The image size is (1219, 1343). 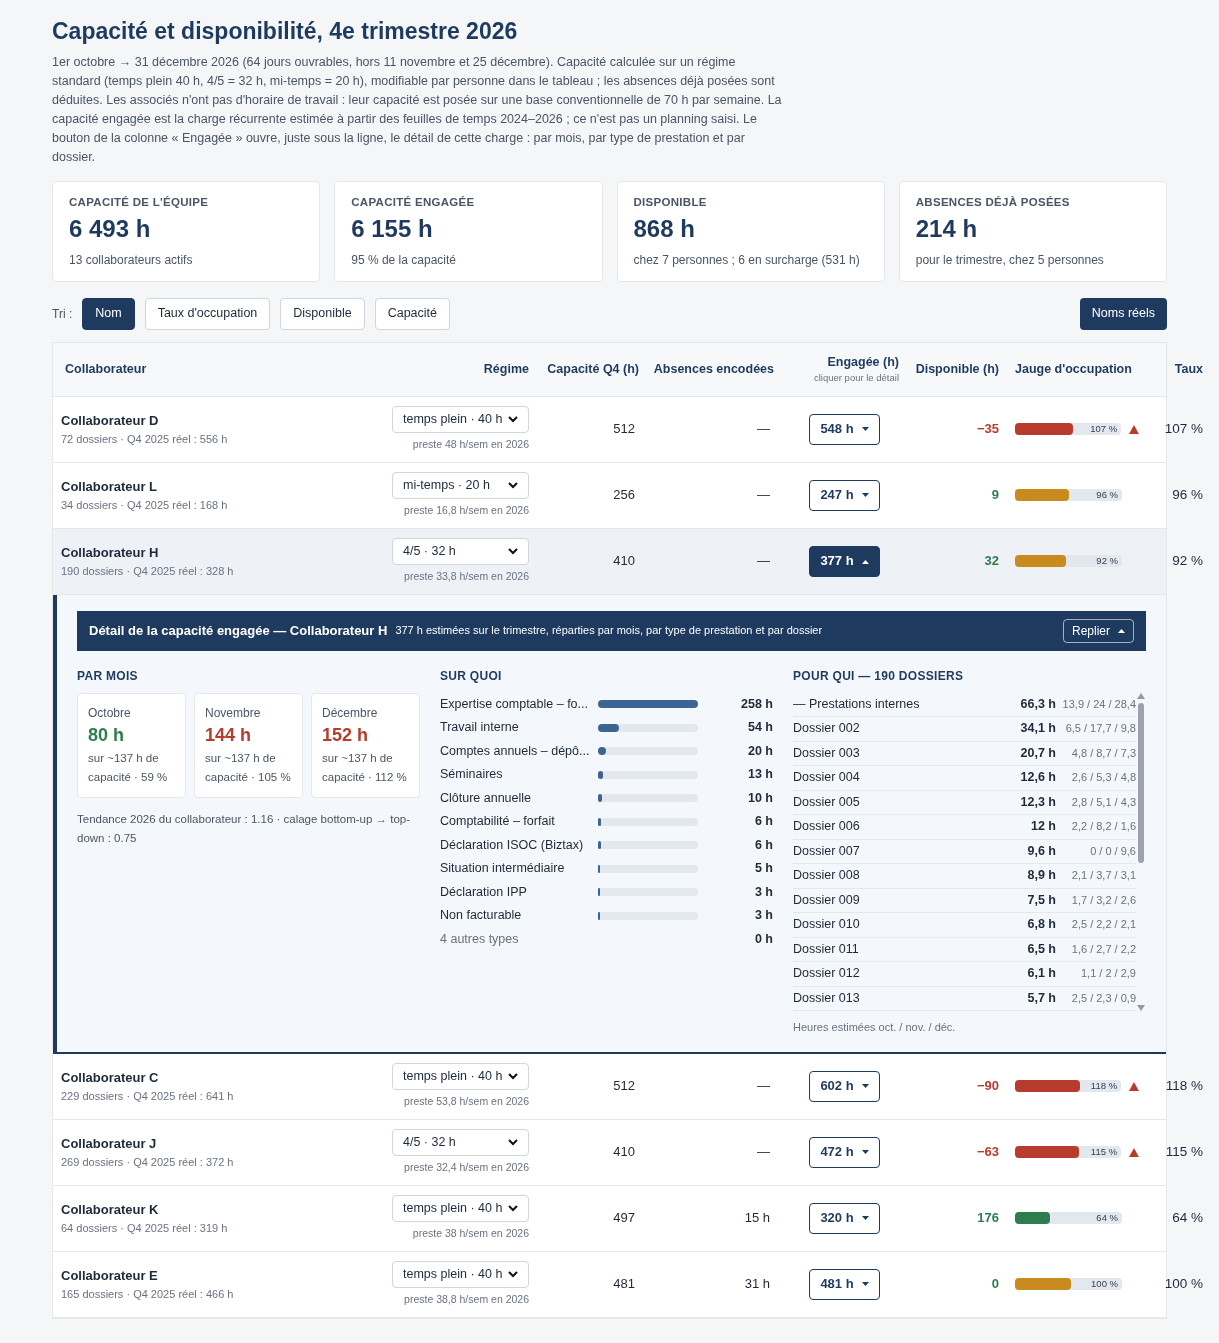 I want to click on client-hours: 66,3 h, so click(x=1037, y=704).